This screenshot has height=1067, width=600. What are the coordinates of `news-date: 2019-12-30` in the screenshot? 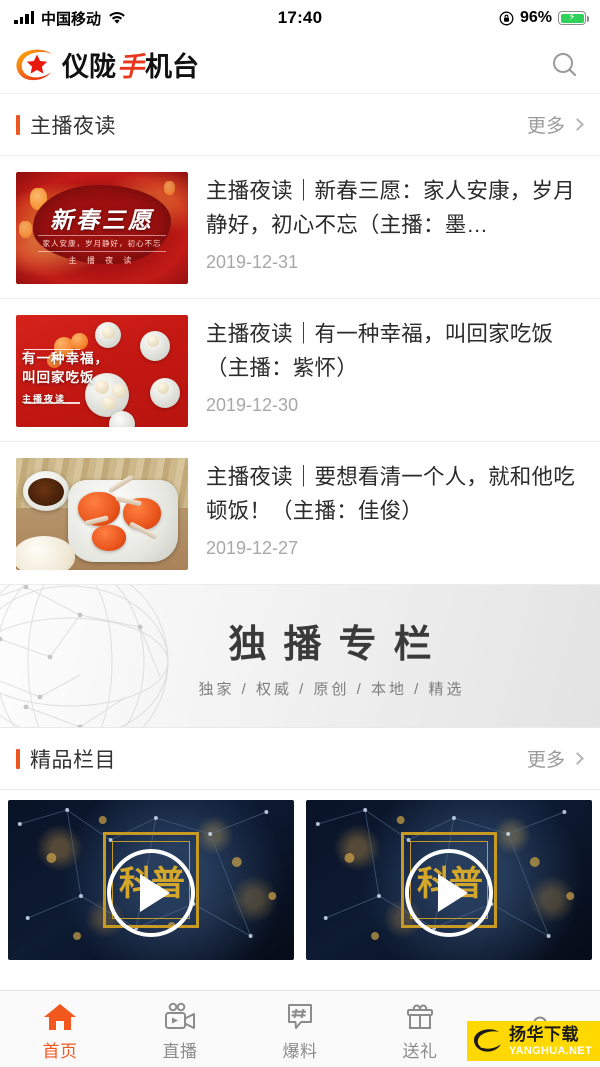 It's located at (252, 405).